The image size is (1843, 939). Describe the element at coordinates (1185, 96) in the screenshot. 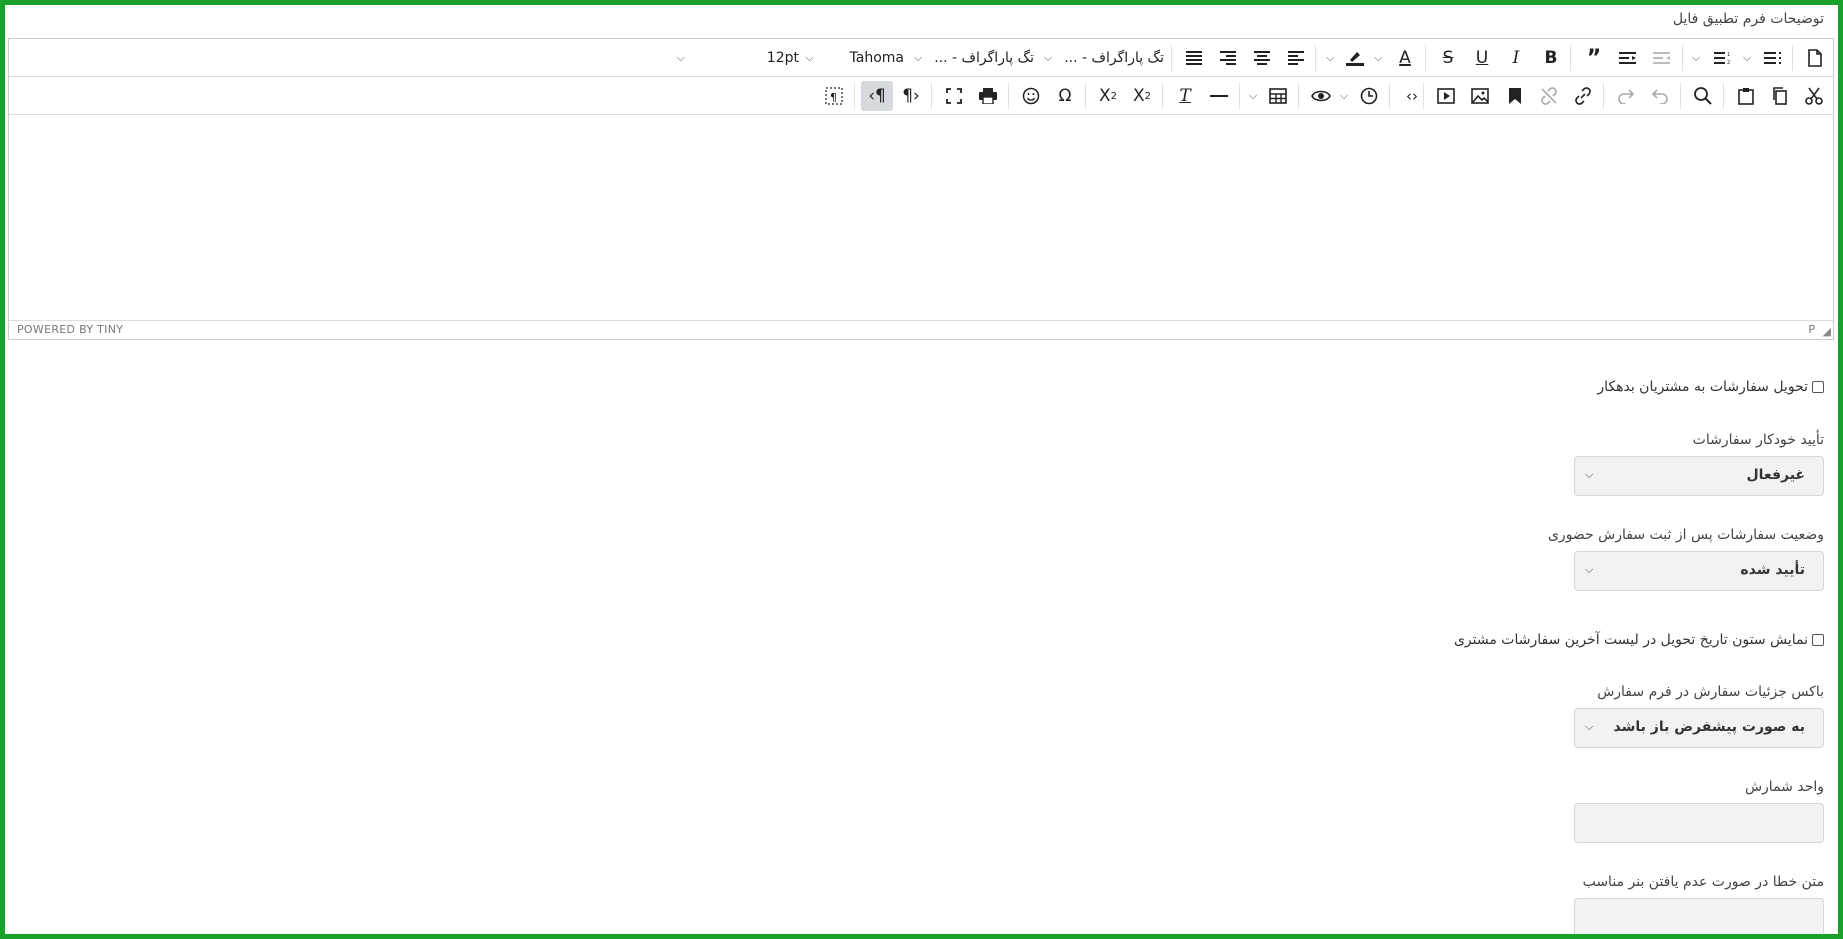

I see `clear-formatting-icon: T` at that location.